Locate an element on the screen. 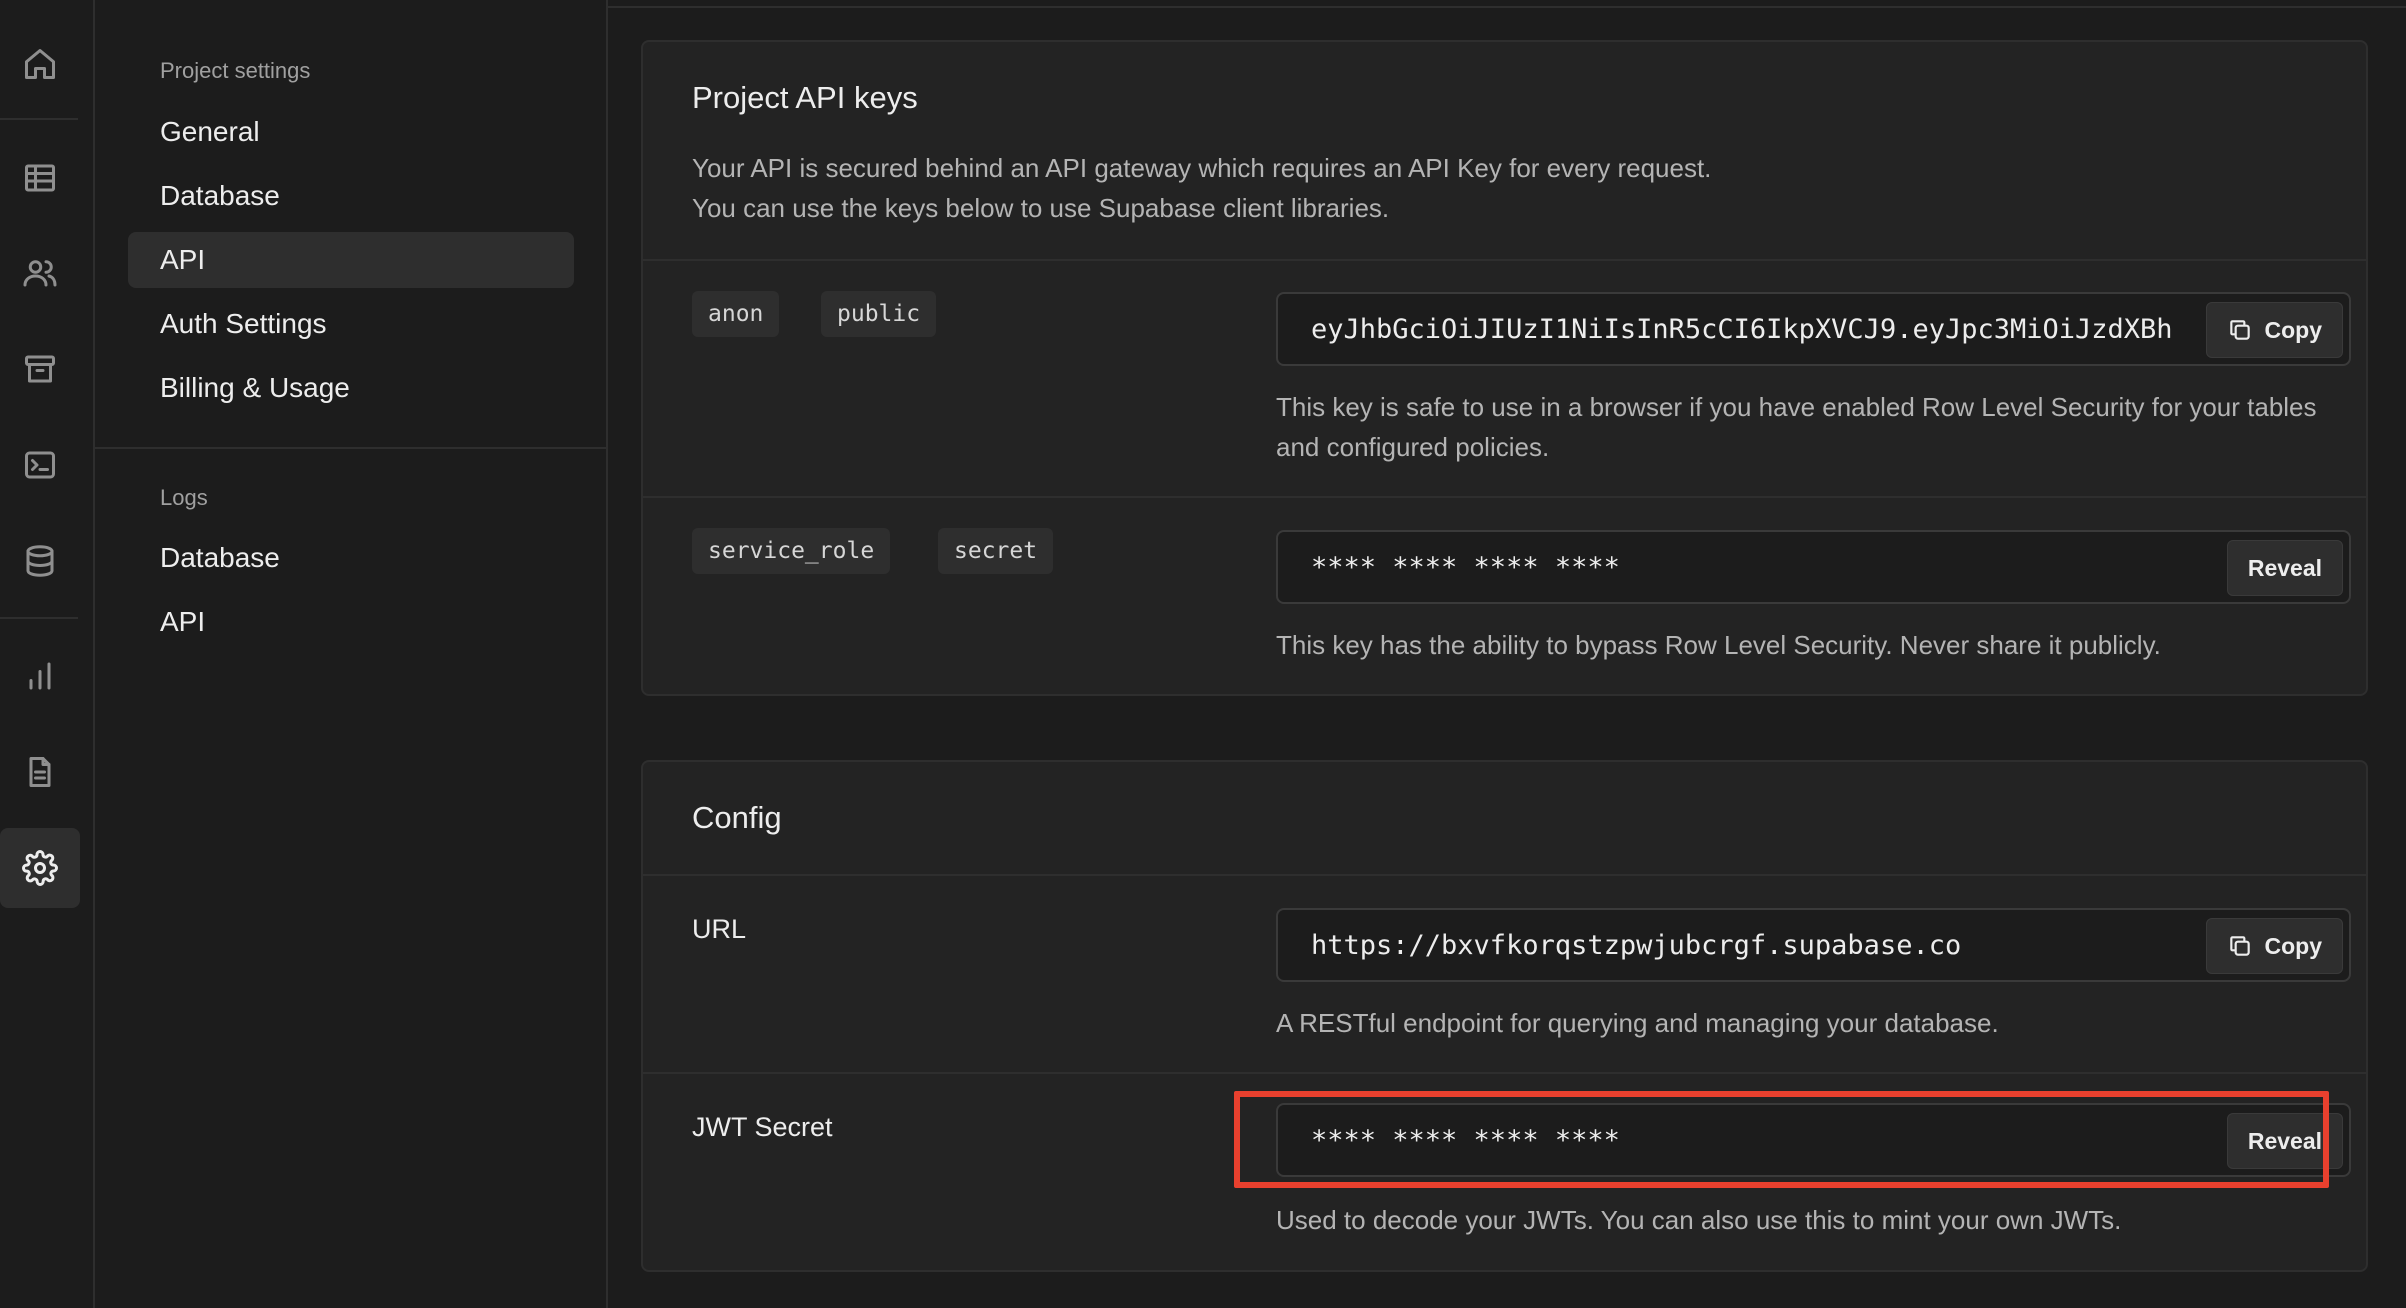 The height and width of the screenshot is (1308, 2406). settings-icon is located at coordinates (40, 868).